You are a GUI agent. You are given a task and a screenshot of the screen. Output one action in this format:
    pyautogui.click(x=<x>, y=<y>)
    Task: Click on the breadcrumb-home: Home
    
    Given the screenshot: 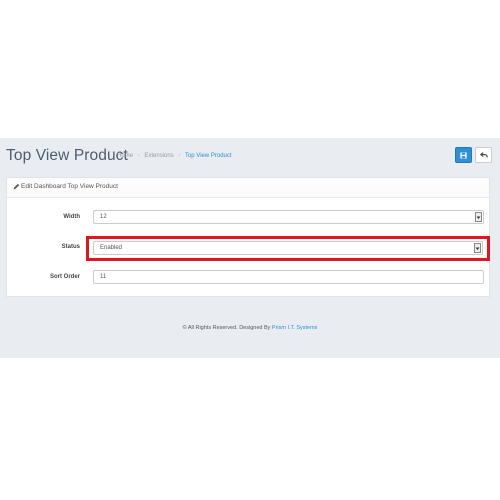 What is the action you would take?
    pyautogui.click(x=125, y=156)
    